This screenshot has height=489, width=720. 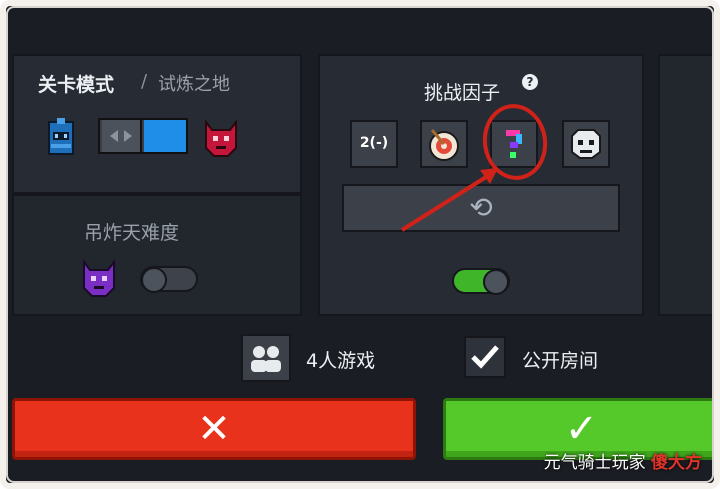 What do you see at coordinates (128, 136) in the screenshot?
I see `arrow-right-icon` at bounding box center [128, 136].